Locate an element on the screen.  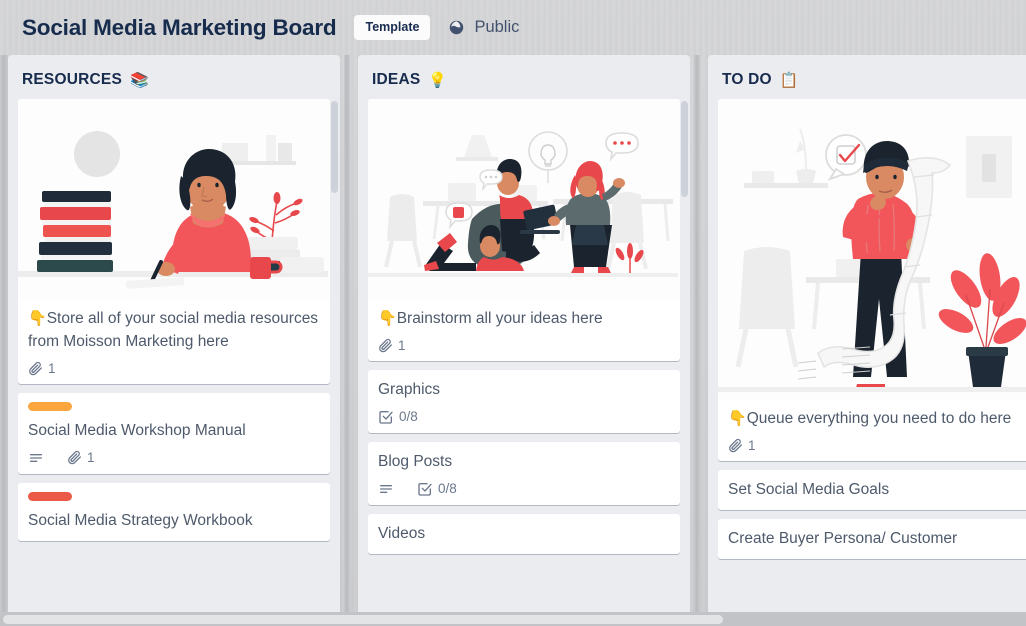
card: Videos is located at coordinates (524, 533).